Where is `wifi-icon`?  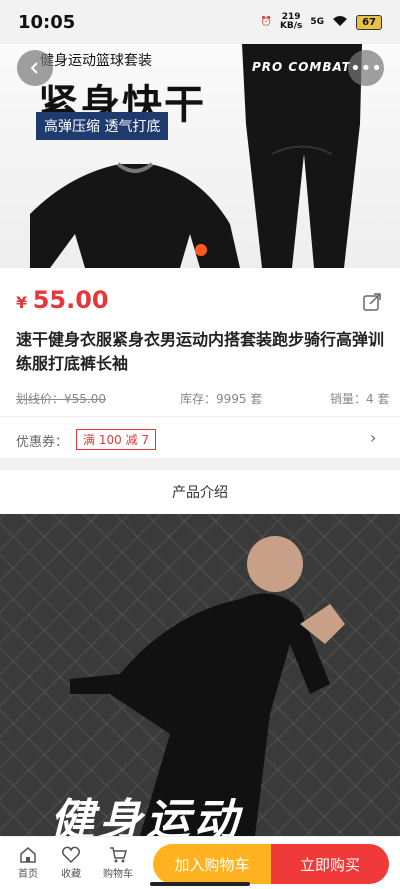
wifi-icon is located at coordinates (340, 22).